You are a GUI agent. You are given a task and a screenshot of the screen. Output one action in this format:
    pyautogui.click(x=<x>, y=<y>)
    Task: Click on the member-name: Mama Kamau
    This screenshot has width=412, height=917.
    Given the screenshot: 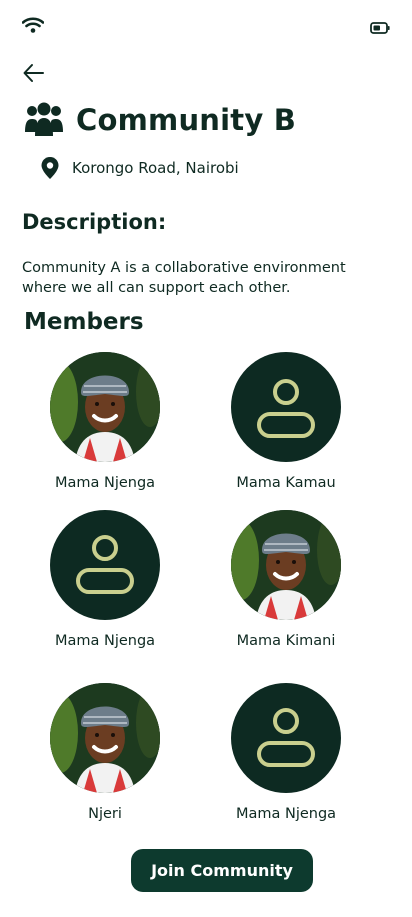 What is the action you would take?
    pyautogui.click(x=286, y=483)
    